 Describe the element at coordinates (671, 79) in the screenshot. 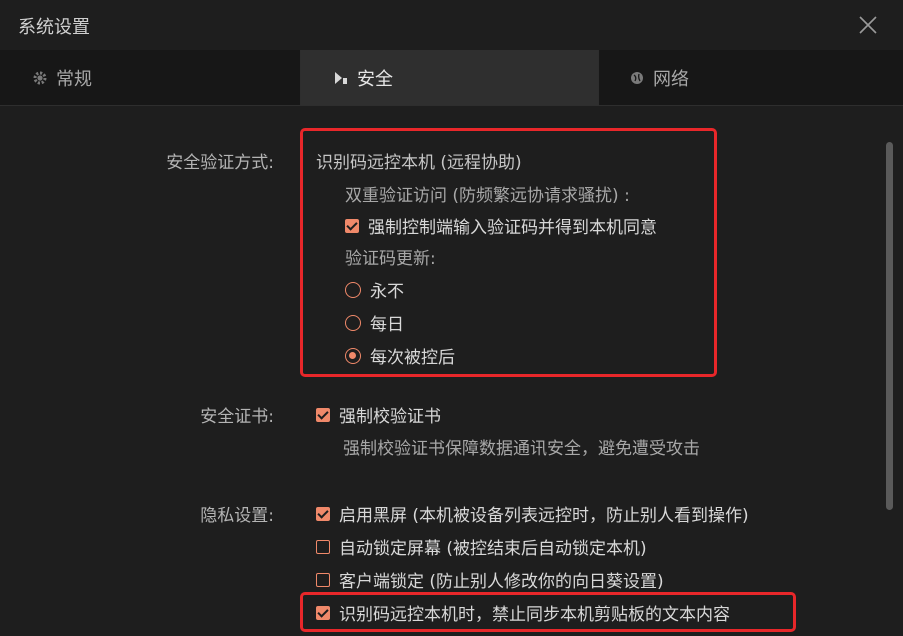

I see `tab-network-label: 网络` at that location.